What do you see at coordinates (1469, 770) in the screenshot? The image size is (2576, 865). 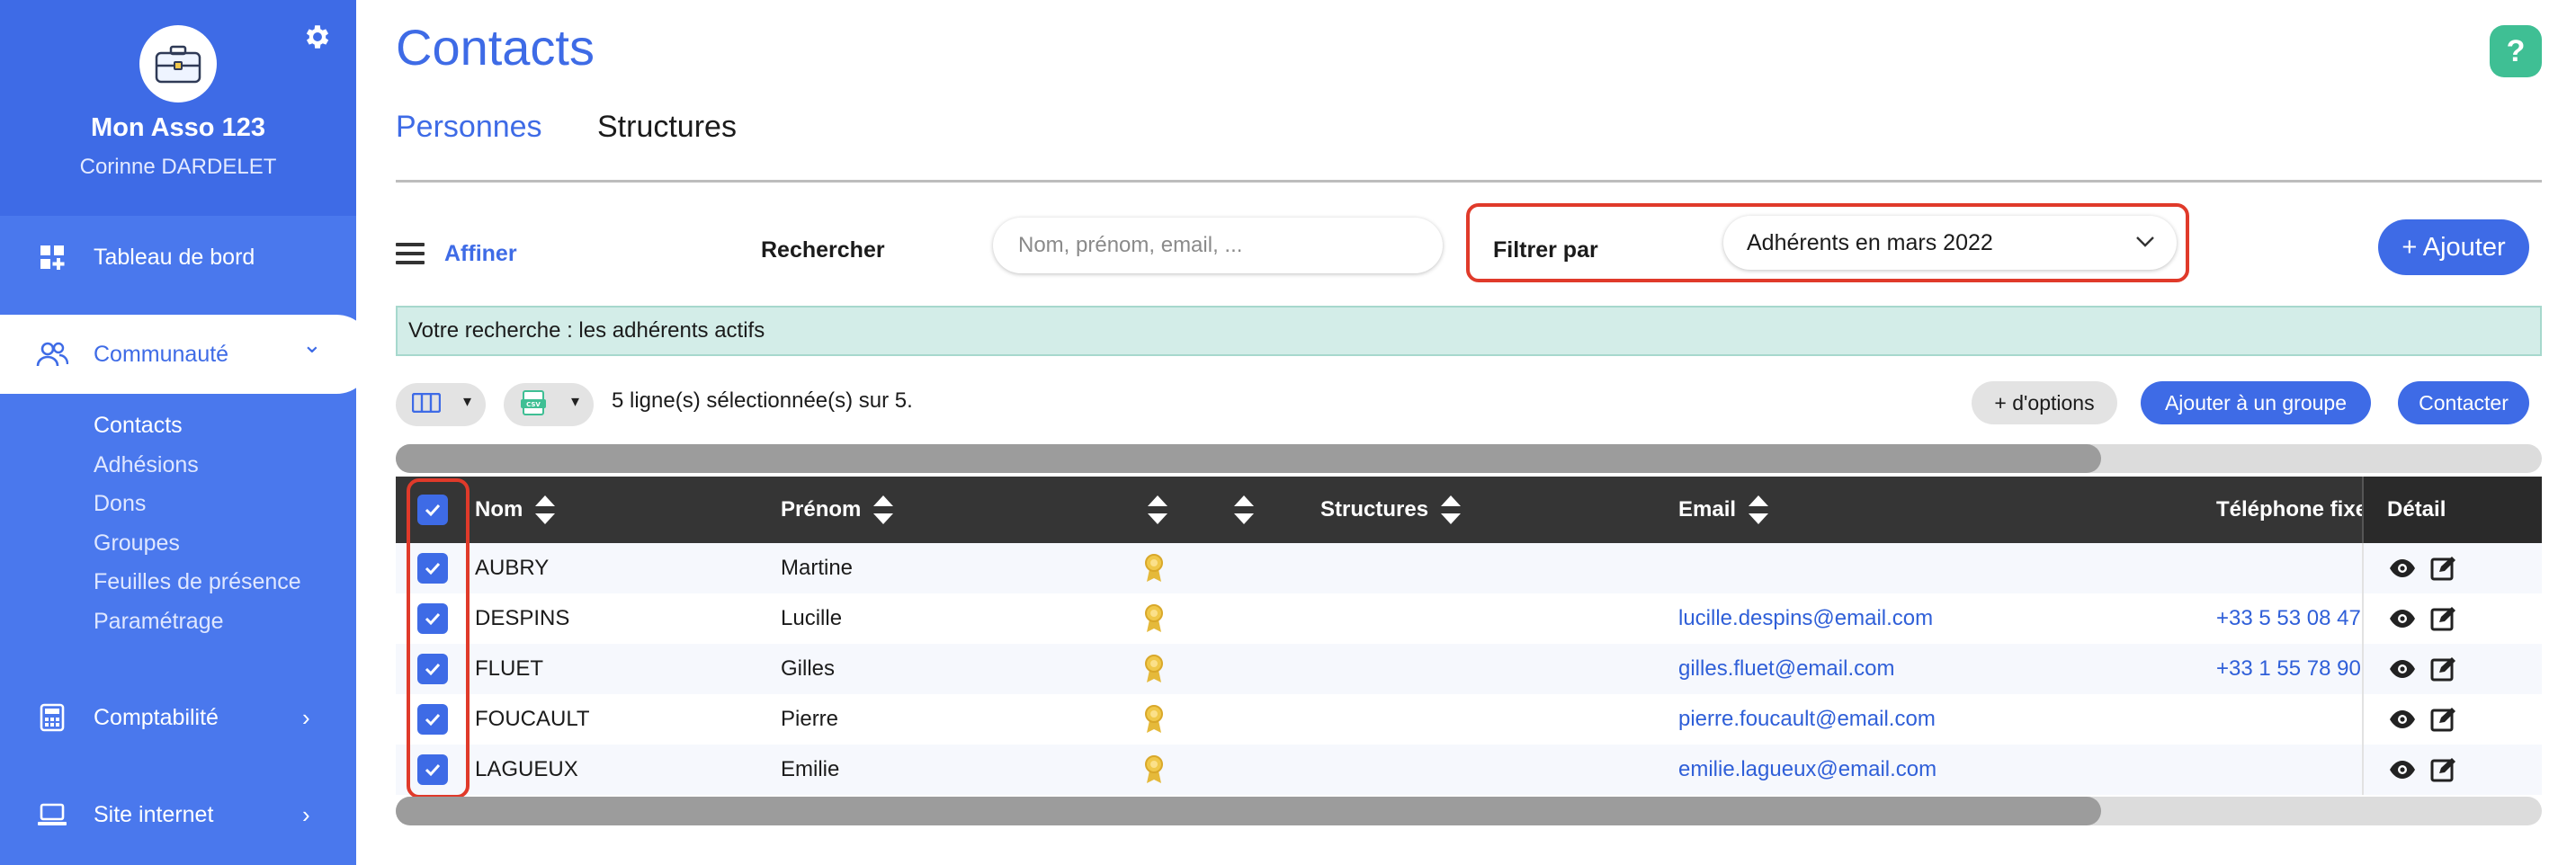 I see `table-row: LAGUEUX Emilie emilie.lagueux@email.com` at bounding box center [1469, 770].